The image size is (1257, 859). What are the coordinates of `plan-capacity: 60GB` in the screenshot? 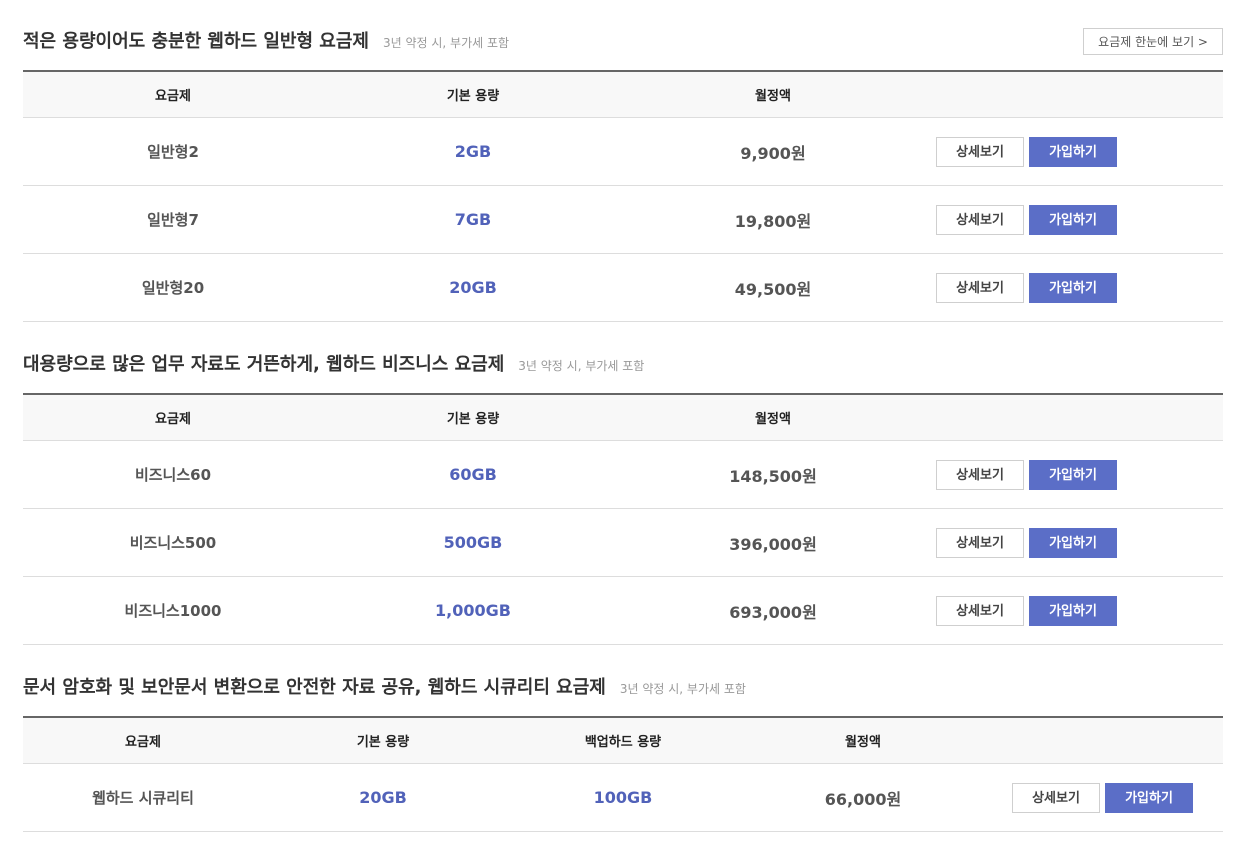 It's located at (473, 474).